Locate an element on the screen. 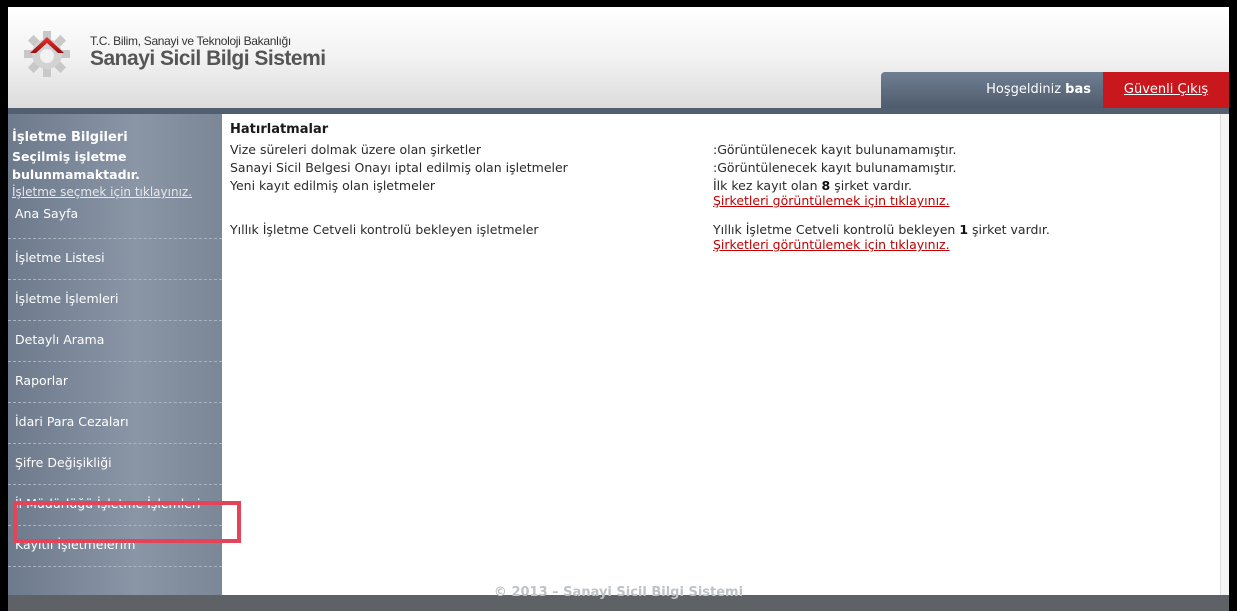  welcome-bar: Hoşgeldiniz bas is located at coordinates (992, 90).